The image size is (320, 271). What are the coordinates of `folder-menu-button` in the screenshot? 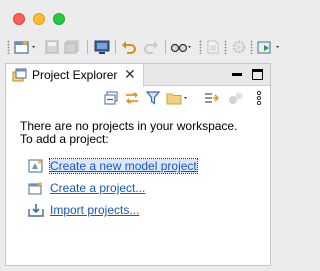 It's located at (179, 98).